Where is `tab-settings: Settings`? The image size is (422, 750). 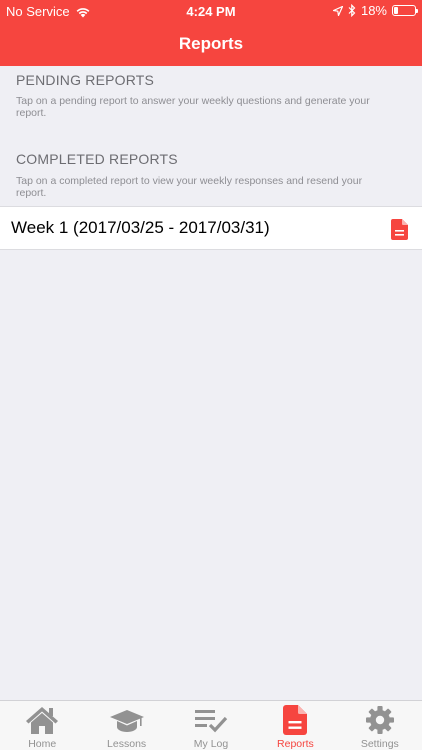 tab-settings: Settings is located at coordinates (380, 725).